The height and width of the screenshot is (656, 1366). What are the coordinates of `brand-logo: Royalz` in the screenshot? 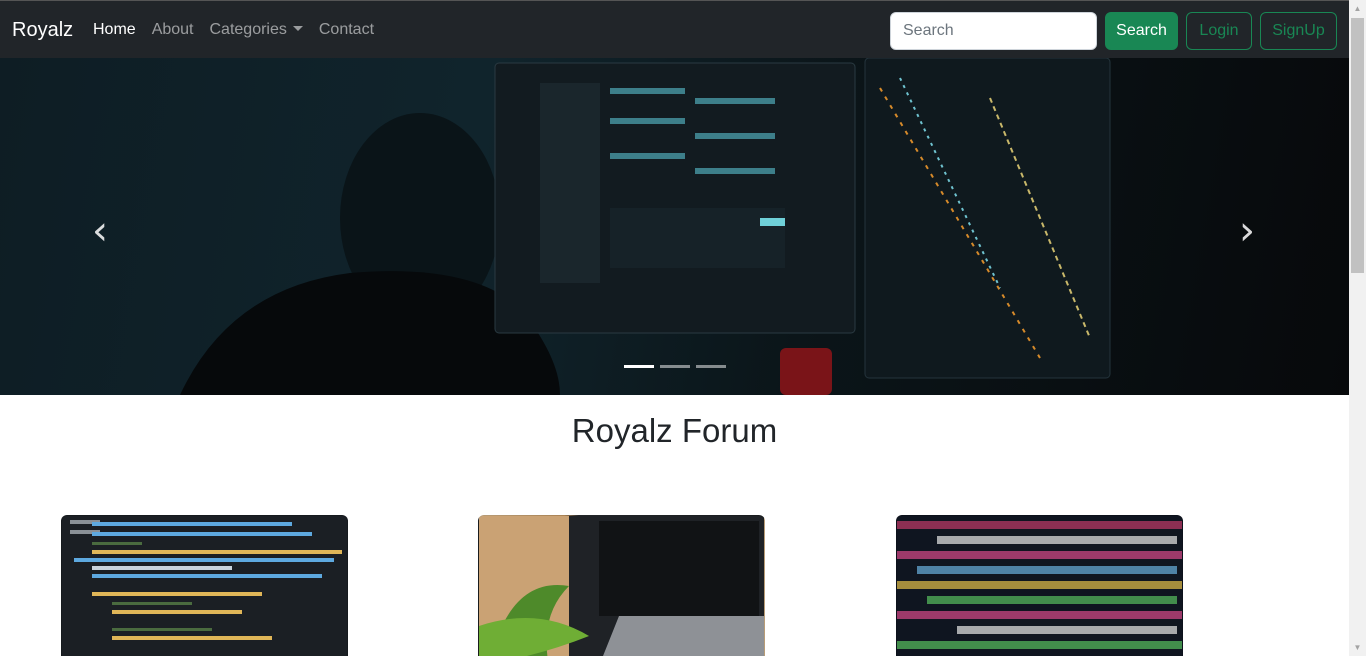 It's located at (42, 30).